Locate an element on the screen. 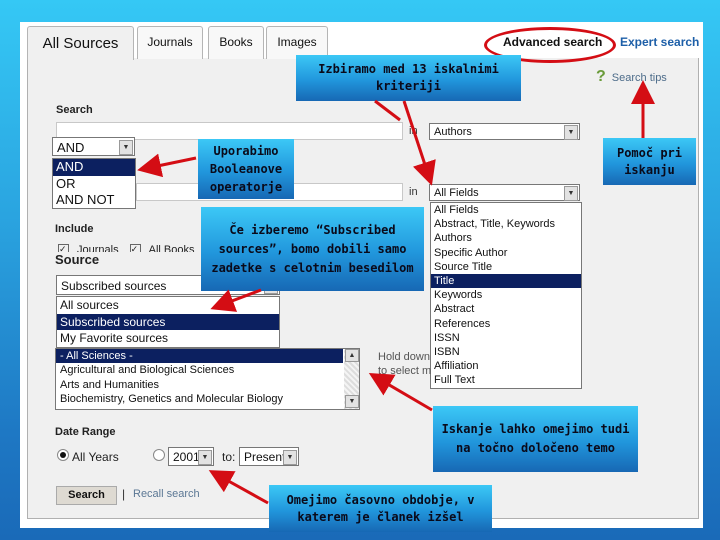 The image size is (720, 540). field-select-2: All Fields ▼ is located at coordinates (504, 192).